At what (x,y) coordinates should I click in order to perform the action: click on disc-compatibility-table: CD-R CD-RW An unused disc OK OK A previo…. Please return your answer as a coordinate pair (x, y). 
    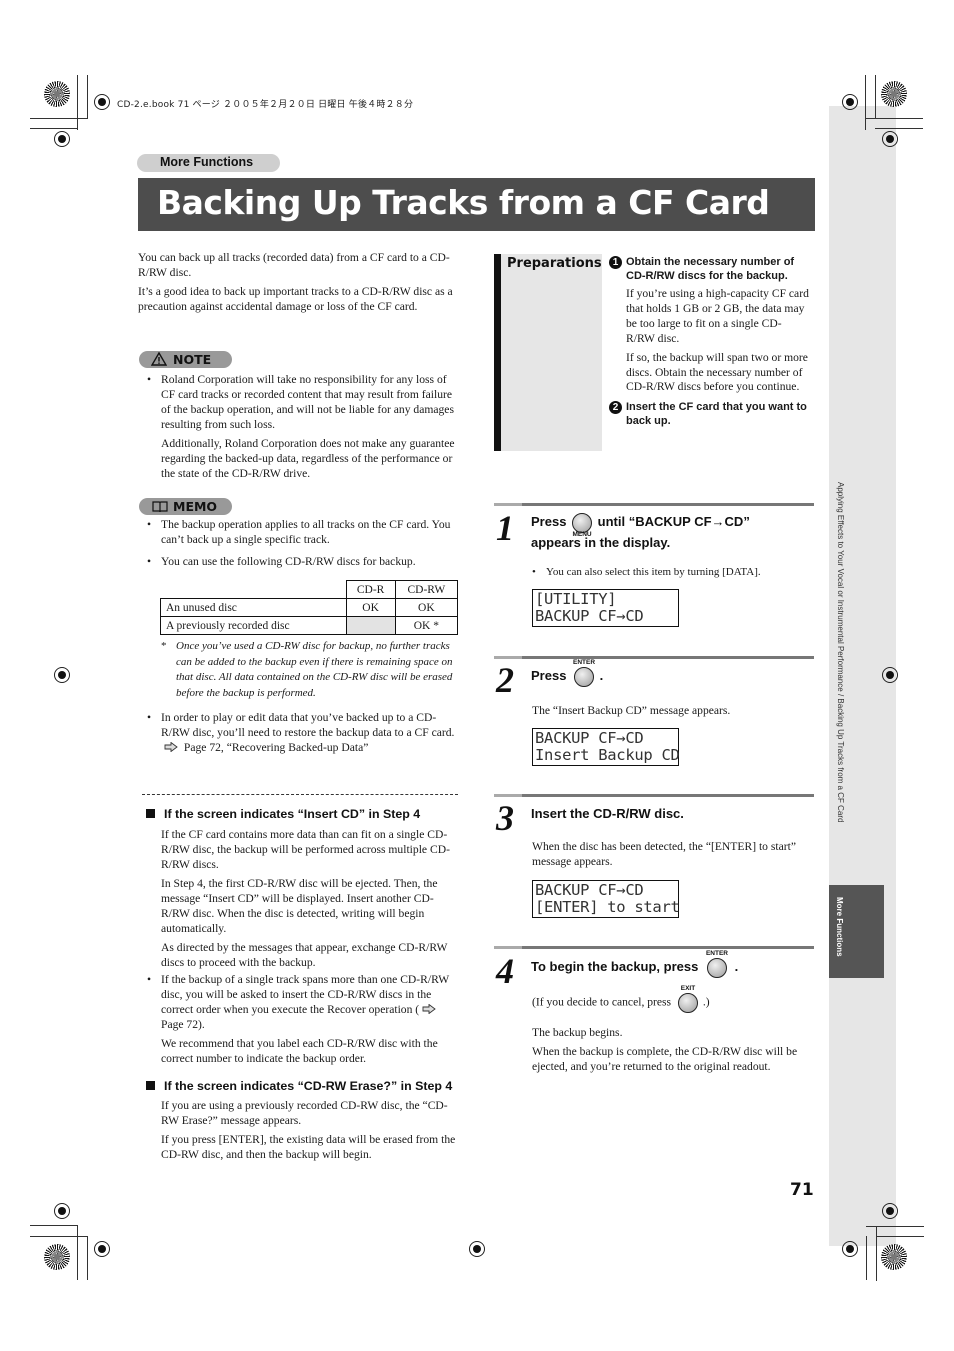
    Looking at the image, I should click on (309, 607).